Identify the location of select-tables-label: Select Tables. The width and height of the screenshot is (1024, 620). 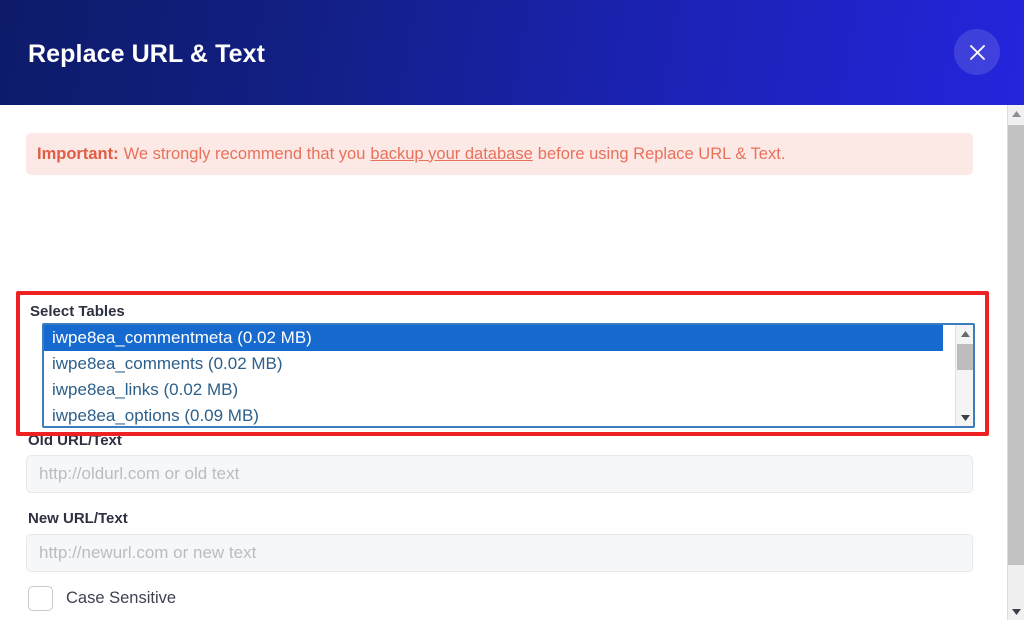
(77, 311).